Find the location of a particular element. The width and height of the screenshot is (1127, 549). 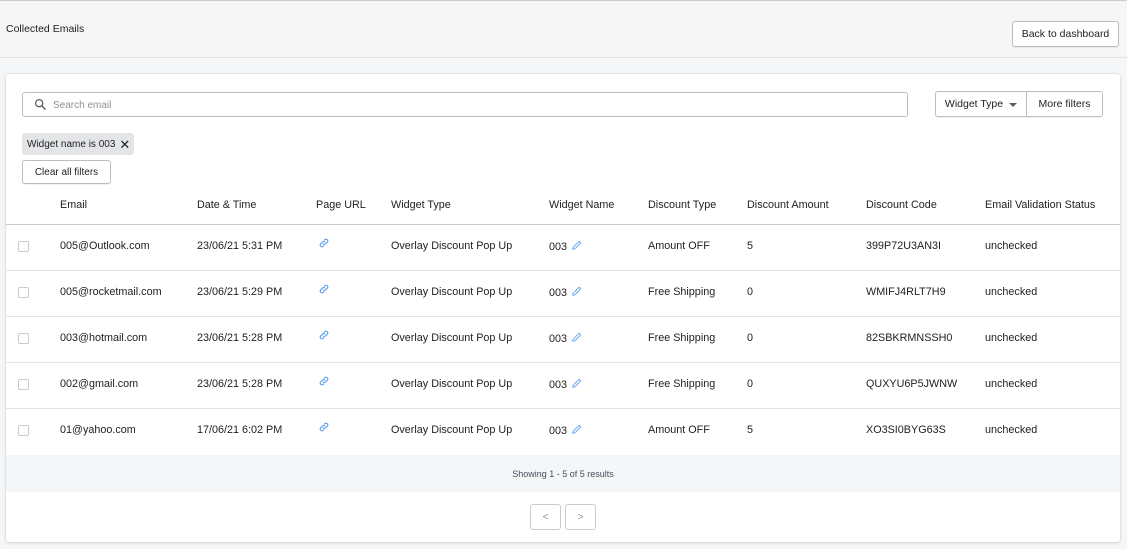

search-icon is located at coordinates (40, 104).